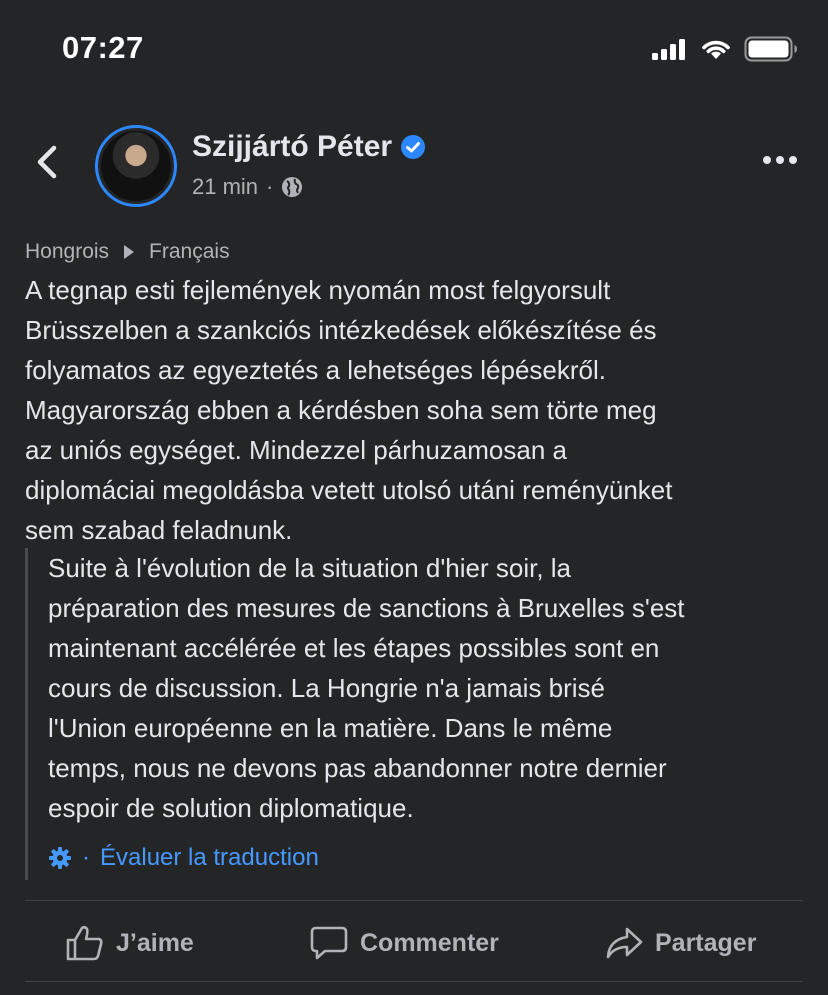  What do you see at coordinates (413, 147) in the screenshot?
I see `verified-badge-icon` at bounding box center [413, 147].